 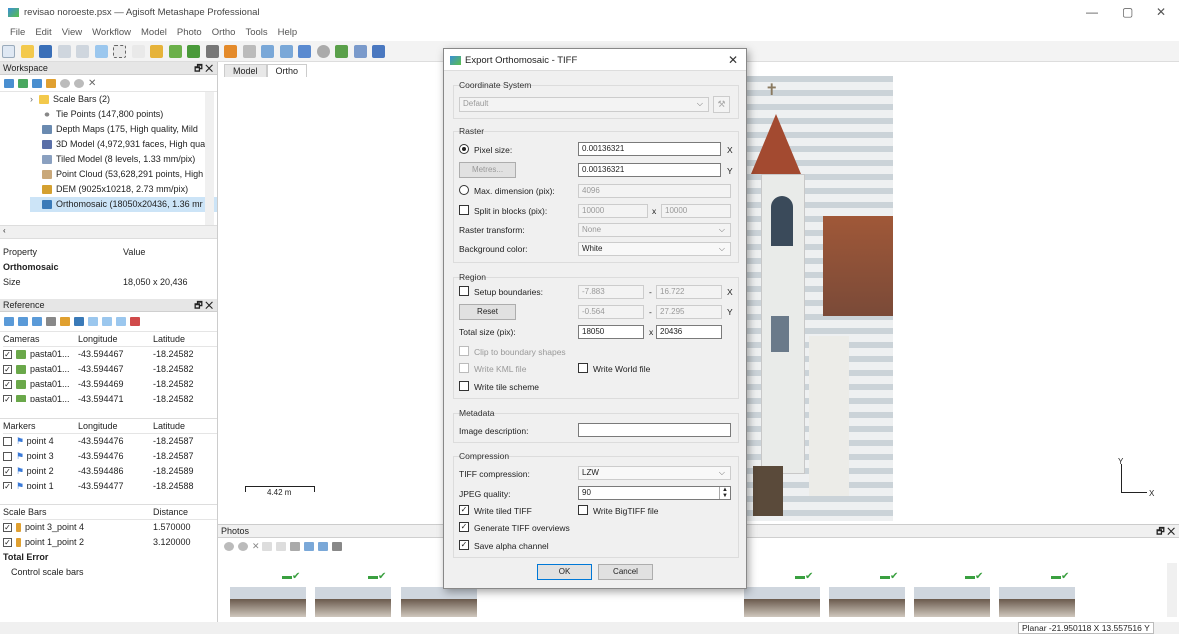 What do you see at coordinates (123, 129) in the screenshot?
I see `tree-item-depth-maps: Depth Maps (175, High quality, Mild` at bounding box center [123, 129].